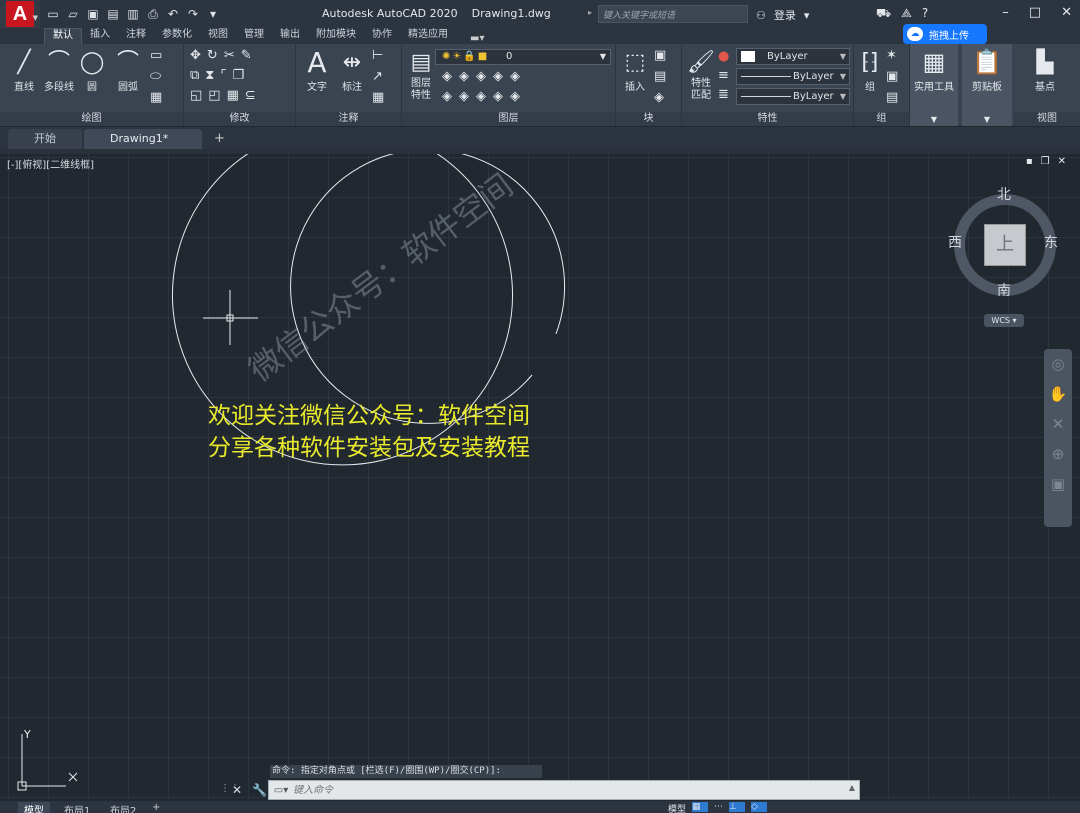 Image resolution: width=1080 pixels, height=813 pixels. Describe the element at coordinates (113, 14) in the screenshot. I see `save-as-icon: ▤` at that location.